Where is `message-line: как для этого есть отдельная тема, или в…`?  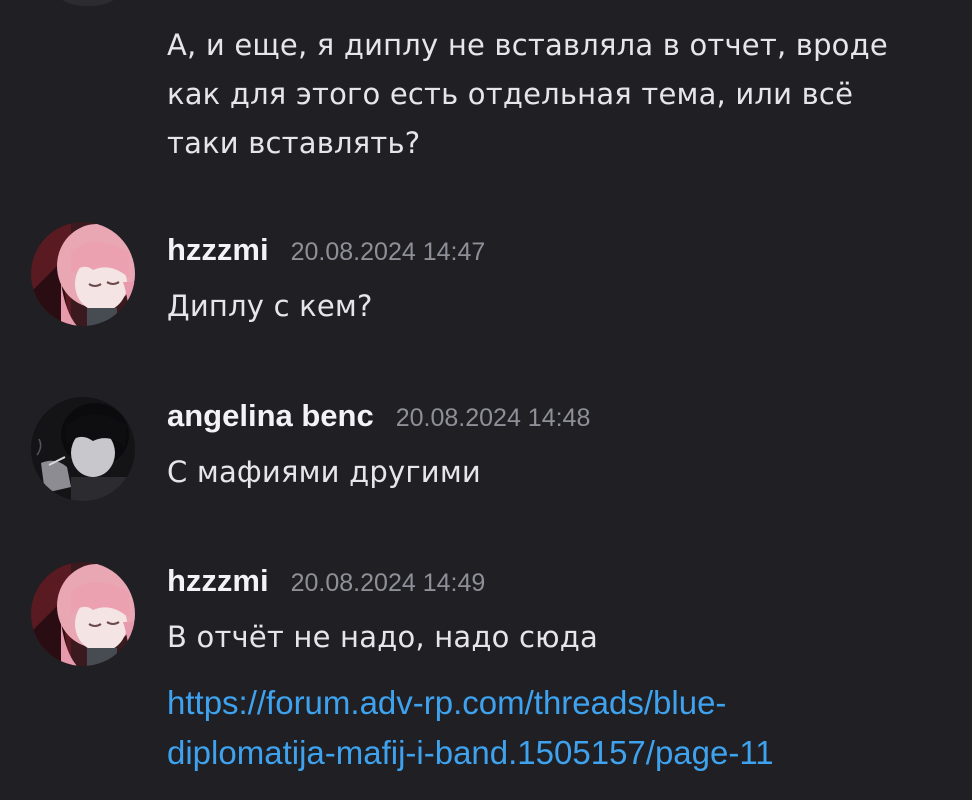 message-line: как для этого есть отдельная тема, или в… is located at coordinates (510, 94).